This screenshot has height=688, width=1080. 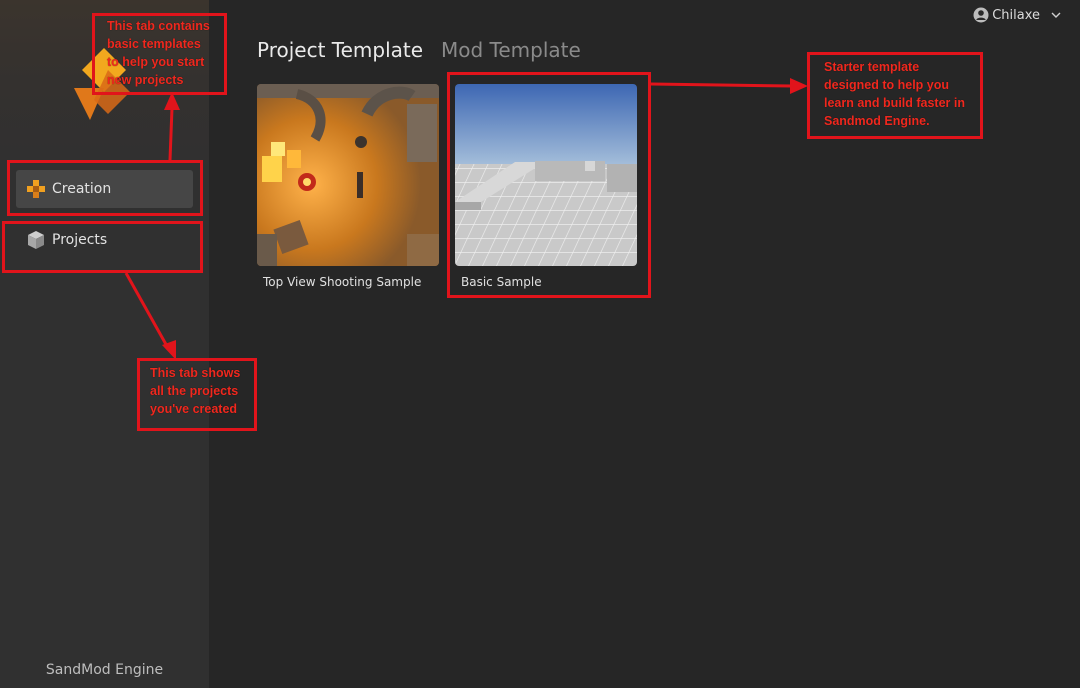 What do you see at coordinates (511, 50) in the screenshot?
I see `tab-mod-template: Mod Template` at bounding box center [511, 50].